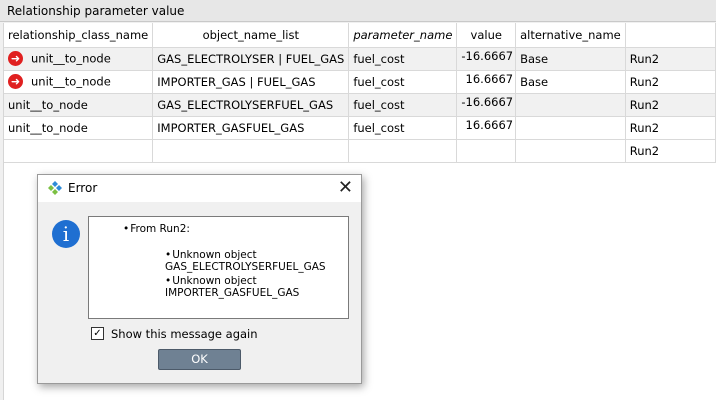 The width and height of the screenshot is (716, 400). What do you see at coordinates (358, 11) in the screenshot?
I see `panel-title-bar: Relationship parameter value` at bounding box center [358, 11].